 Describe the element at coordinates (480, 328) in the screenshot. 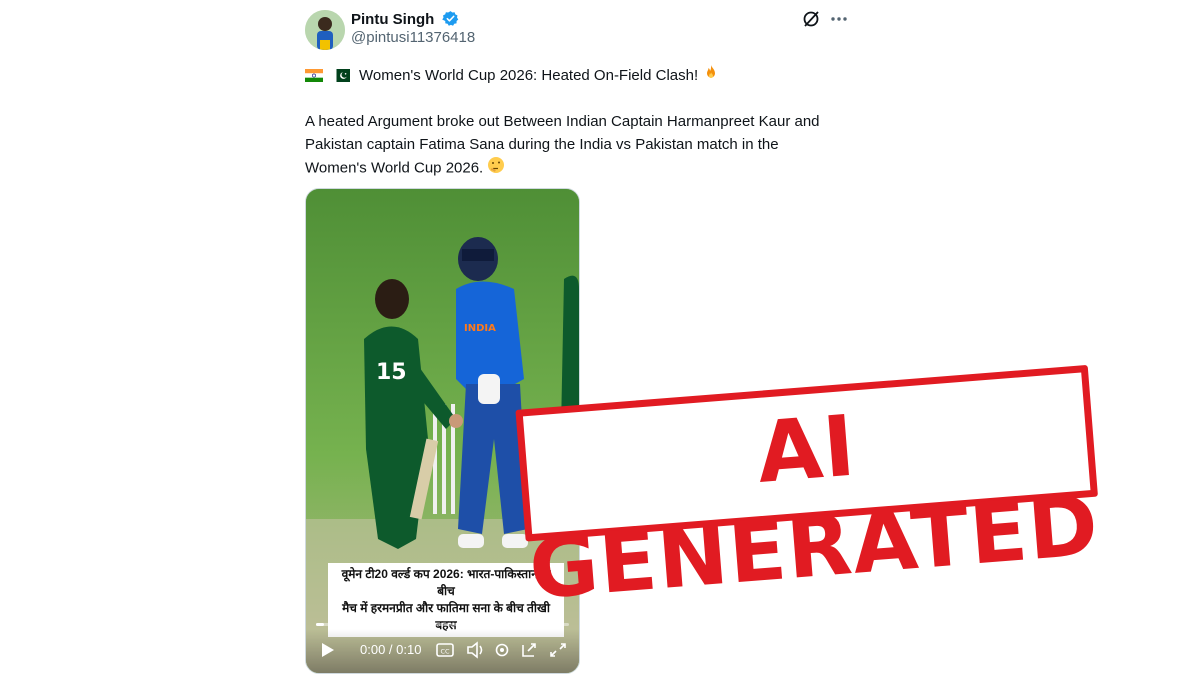

I see `india-jersey-text: INDIA` at that location.